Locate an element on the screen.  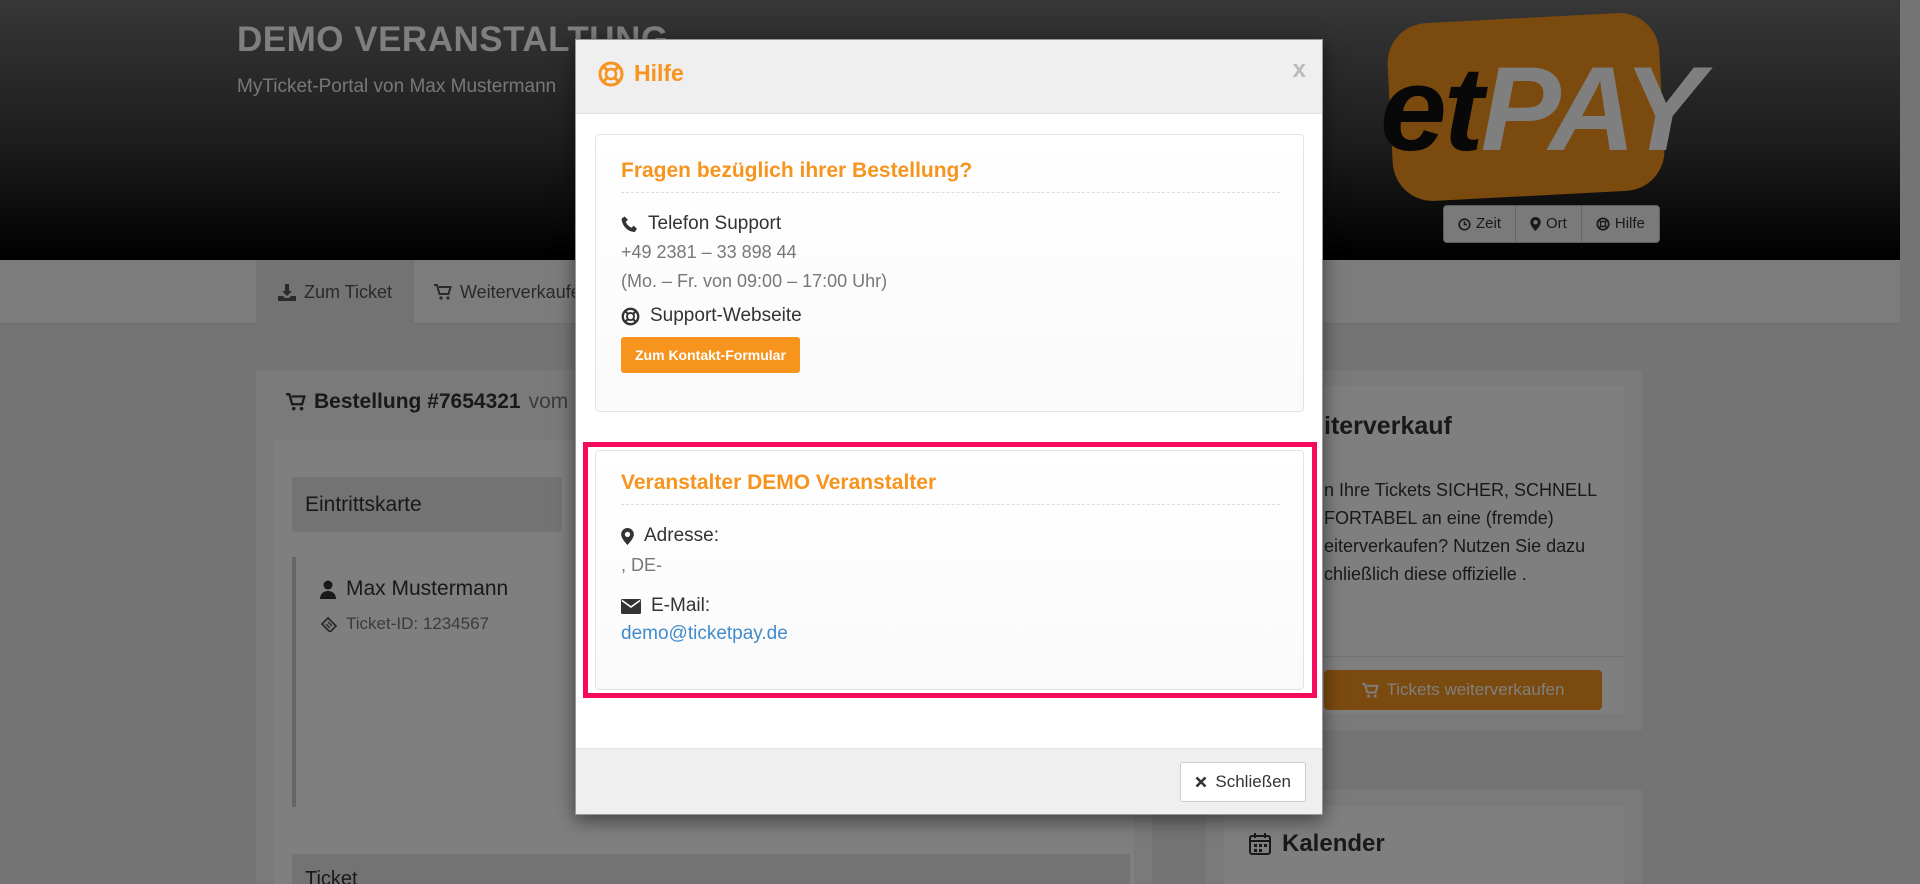
modal-title-text: Hilfe is located at coordinates (659, 73).